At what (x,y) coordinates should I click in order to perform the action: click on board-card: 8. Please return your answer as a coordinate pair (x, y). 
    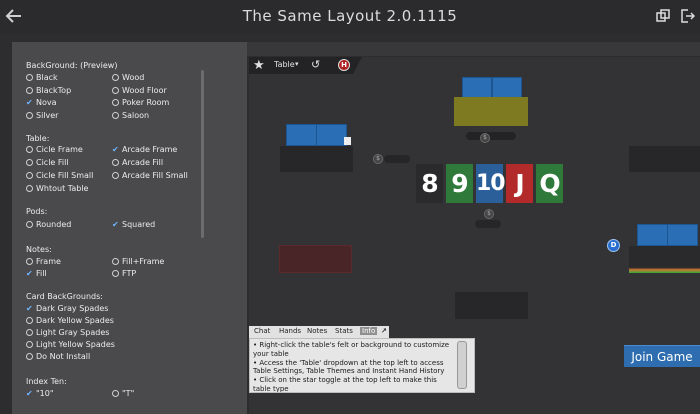
    Looking at the image, I should click on (429, 183).